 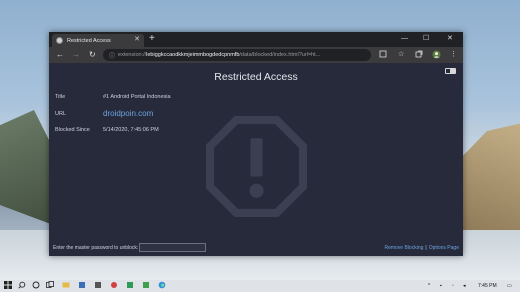 What do you see at coordinates (487, 286) in the screenshot?
I see `taskbar-clock: 7:45 PM` at bounding box center [487, 286].